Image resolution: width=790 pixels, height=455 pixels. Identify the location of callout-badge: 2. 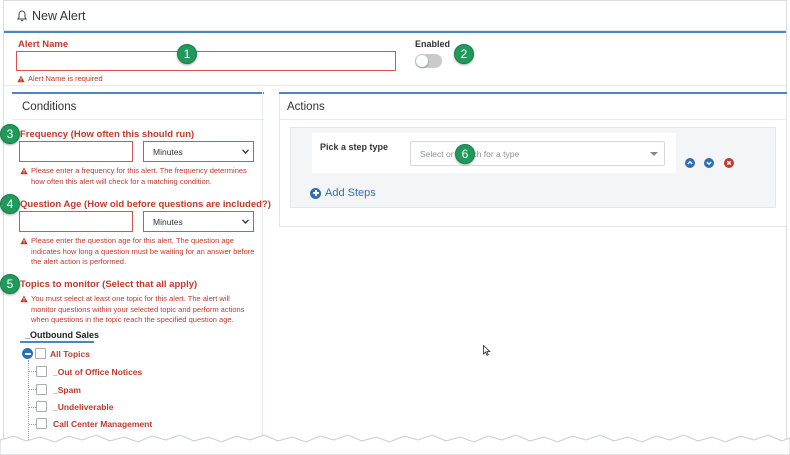
(464, 54).